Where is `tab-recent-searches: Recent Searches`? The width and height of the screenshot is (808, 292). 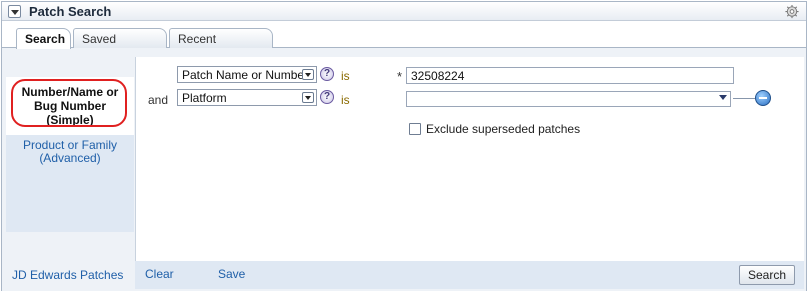
tab-recent-searches: Recent Searches is located at coordinates (221, 44).